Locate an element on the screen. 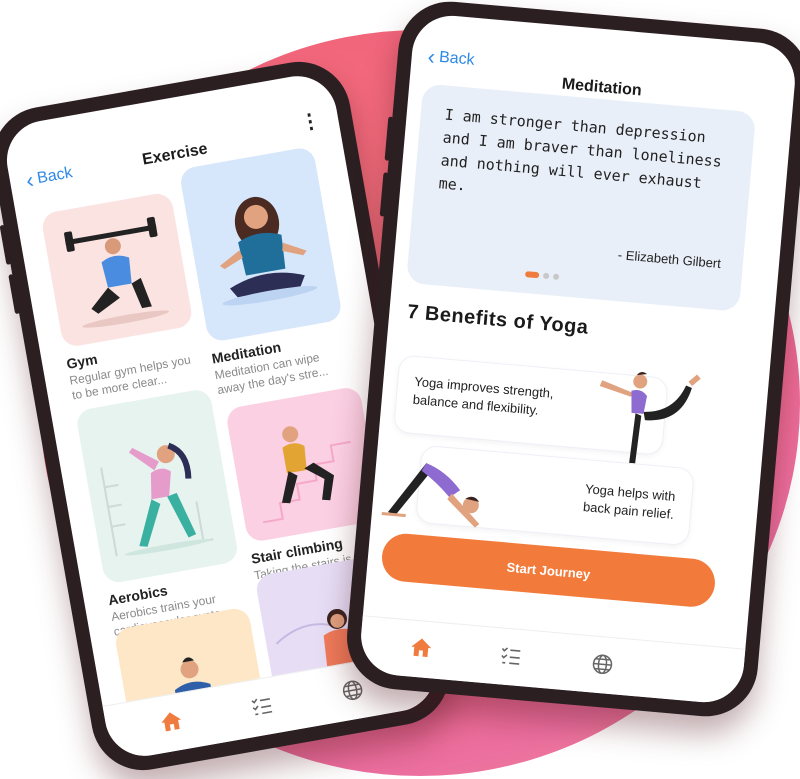 This screenshot has height=779, width=800. more-options-icon: ⋮ is located at coordinates (311, 121).